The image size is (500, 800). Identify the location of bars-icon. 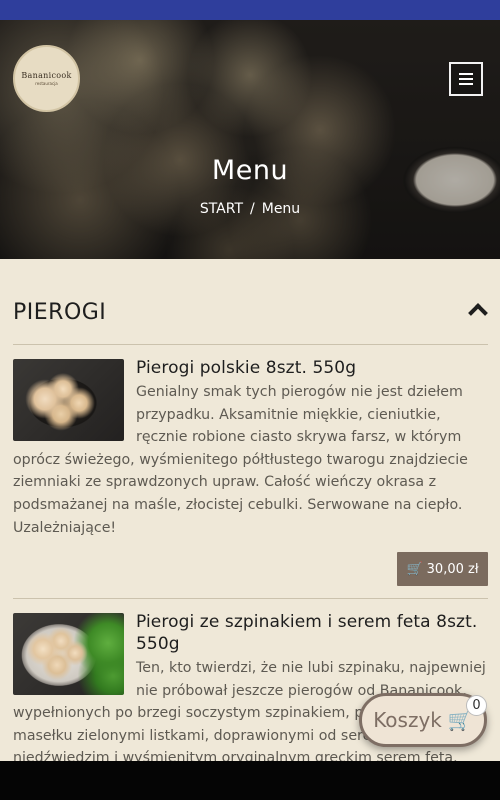
(466, 74).